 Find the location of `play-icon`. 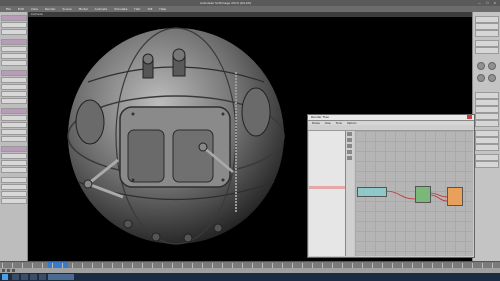

play-icon is located at coordinates (3, 270).